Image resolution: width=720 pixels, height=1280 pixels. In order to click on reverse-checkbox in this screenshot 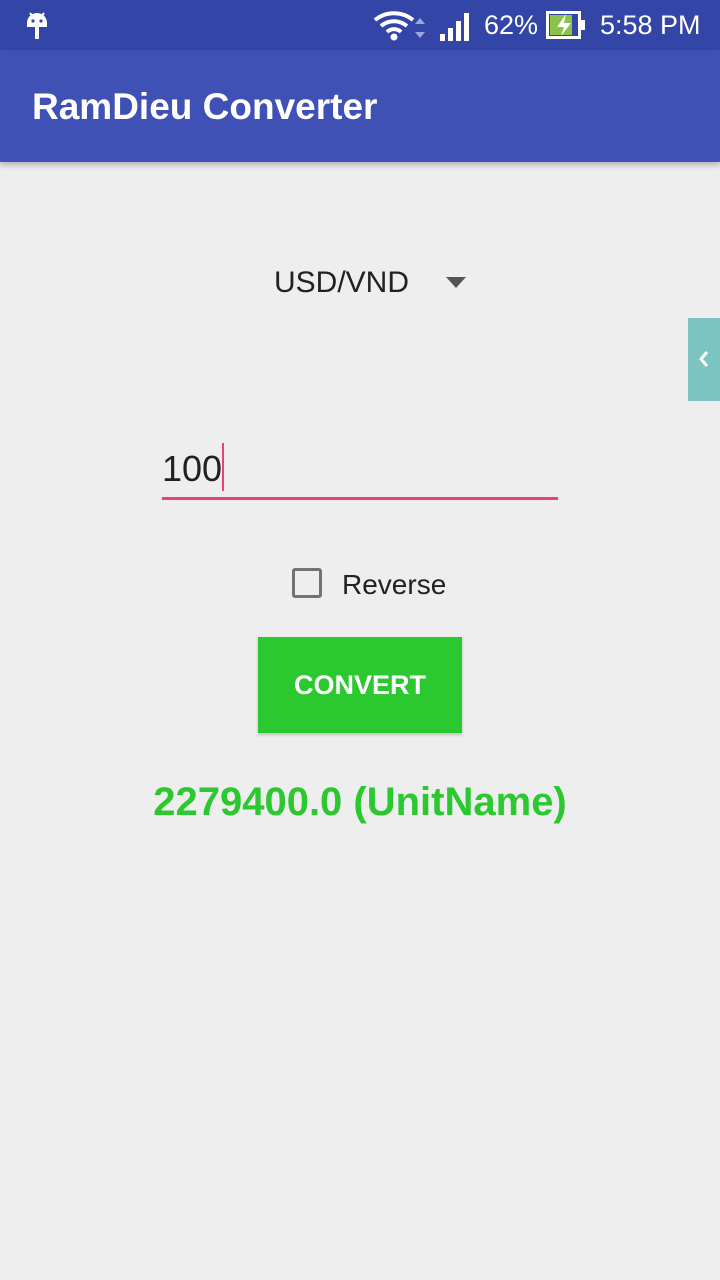, I will do `click(307, 583)`.